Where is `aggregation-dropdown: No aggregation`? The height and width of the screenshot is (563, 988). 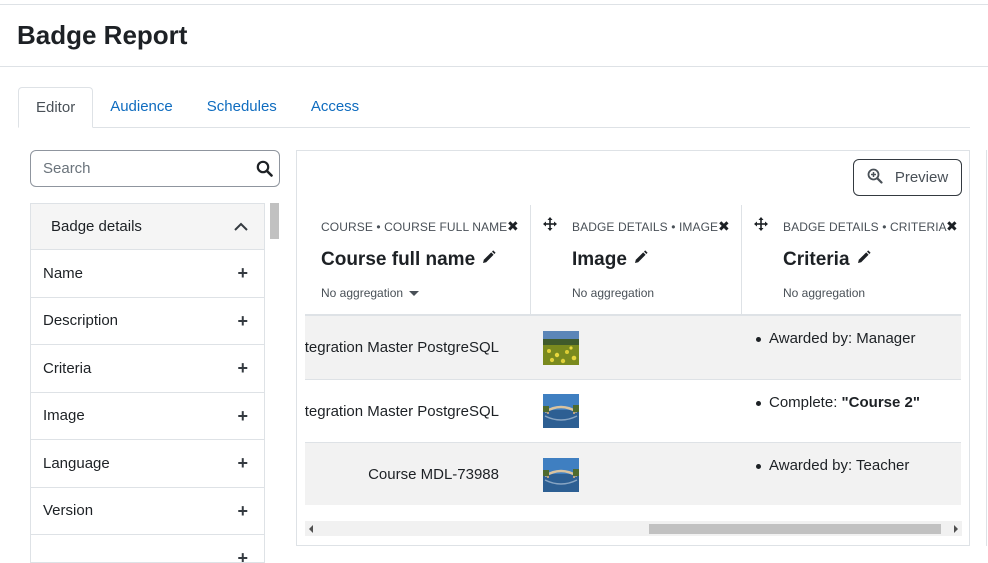
aggregation-dropdown: No aggregation is located at coordinates (370, 293).